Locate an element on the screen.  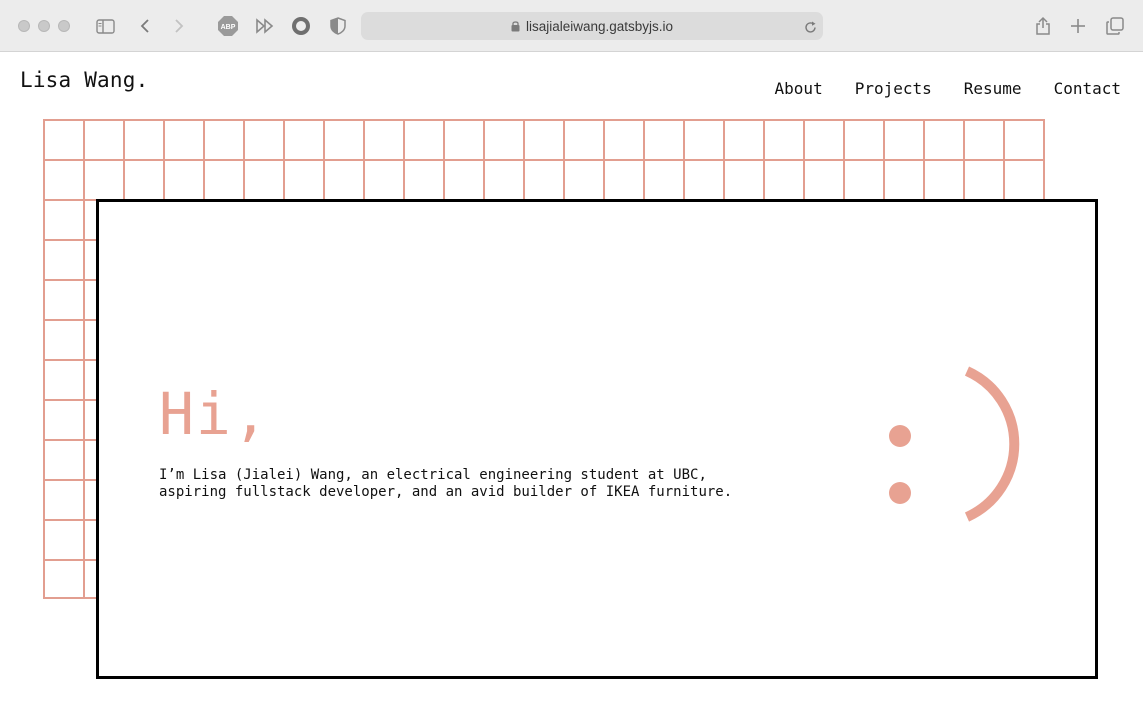
nav-resume: Resume is located at coordinates (993, 88).